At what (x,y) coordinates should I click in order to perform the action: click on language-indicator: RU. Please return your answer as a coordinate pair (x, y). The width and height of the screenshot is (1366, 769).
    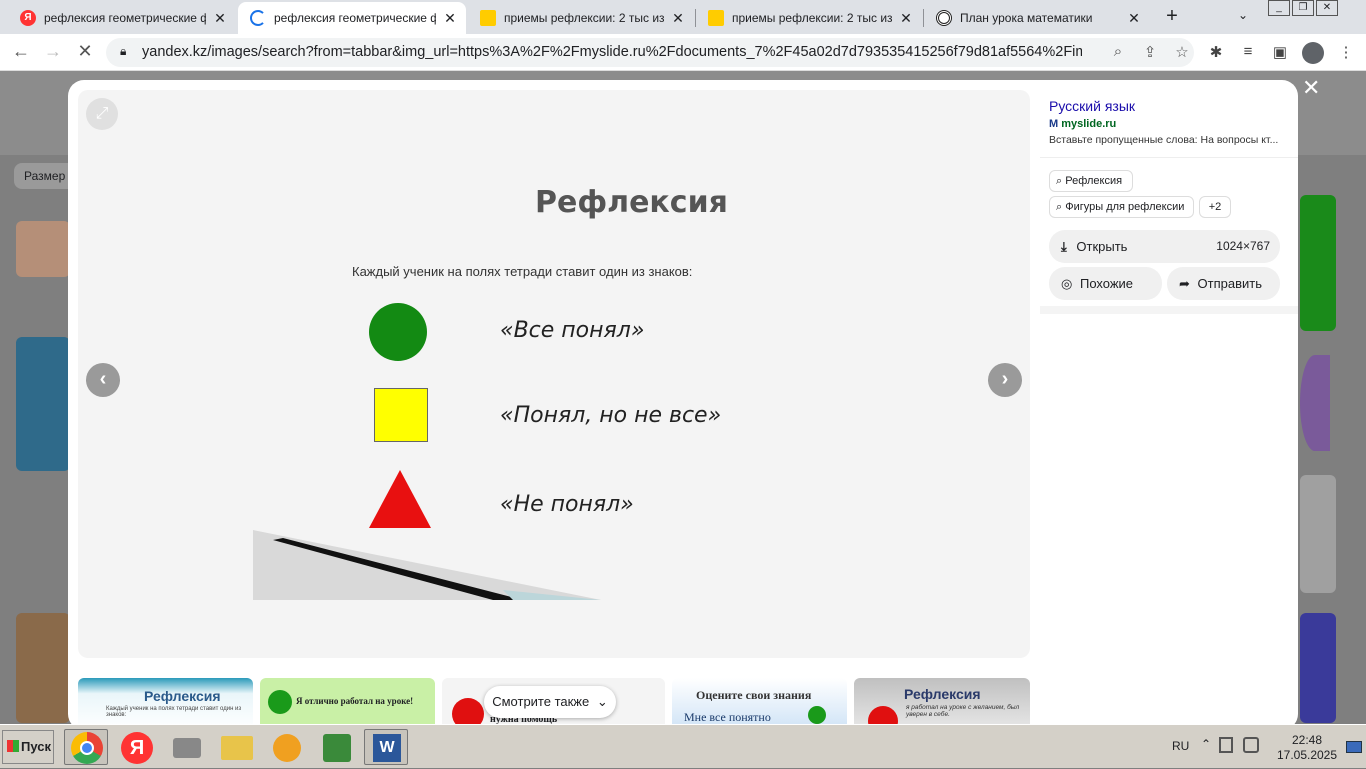
    Looking at the image, I should click on (1180, 746).